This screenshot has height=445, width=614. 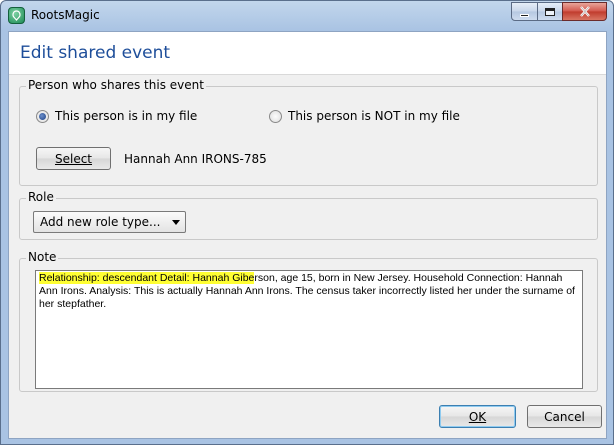 What do you see at coordinates (307, 16) in the screenshot?
I see `title-bar: RootsMagic` at bounding box center [307, 16].